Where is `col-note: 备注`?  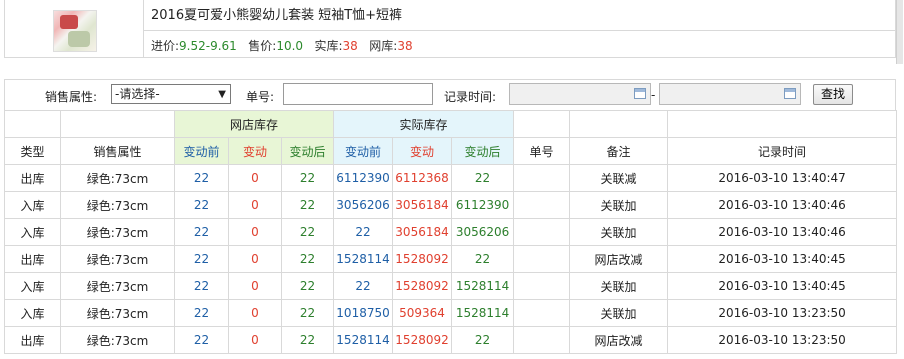
col-note: 备注 is located at coordinates (619, 151).